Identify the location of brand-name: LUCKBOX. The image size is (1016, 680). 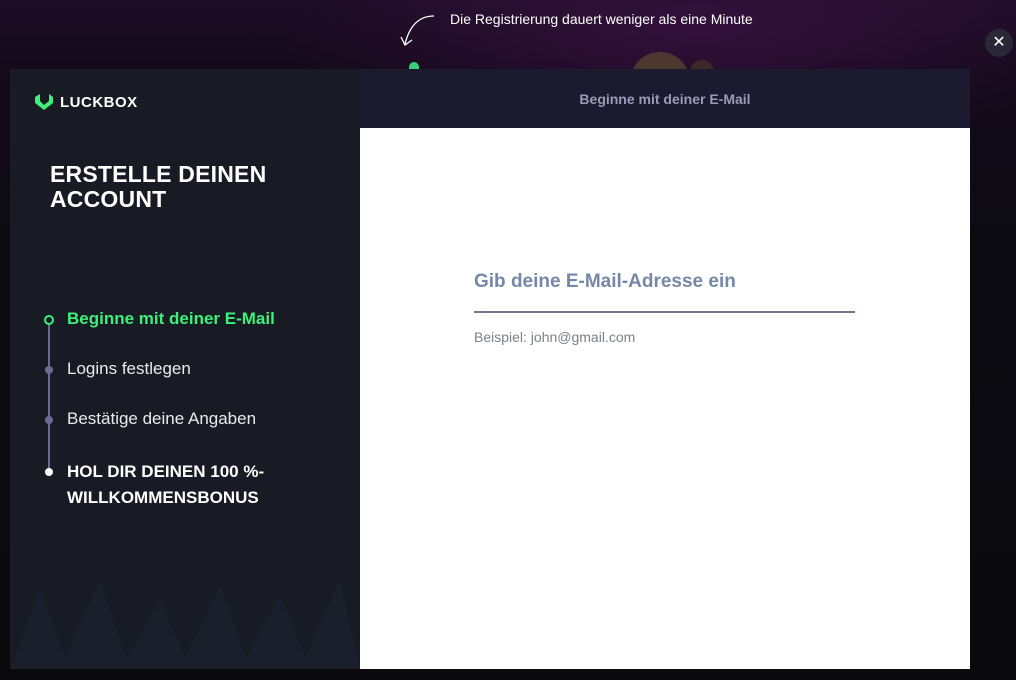
(99, 102).